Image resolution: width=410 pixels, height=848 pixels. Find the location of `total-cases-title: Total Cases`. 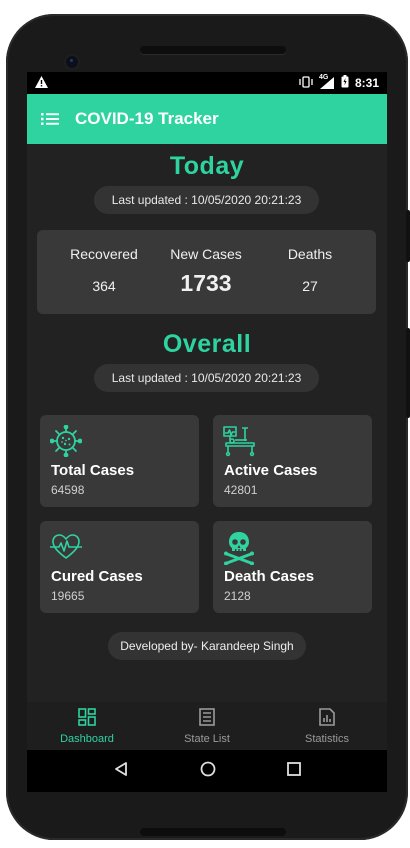

total-cases-title: Total Cases is located at coordinates (93, 470).